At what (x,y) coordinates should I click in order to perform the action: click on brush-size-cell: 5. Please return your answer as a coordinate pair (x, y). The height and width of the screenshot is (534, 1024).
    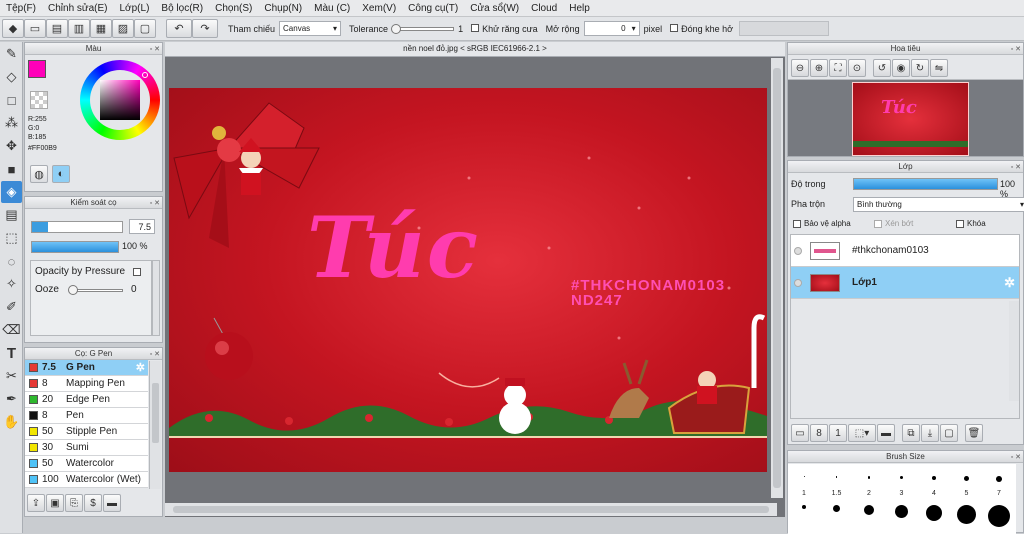
    Looking at the image, I should click on (967, 499).